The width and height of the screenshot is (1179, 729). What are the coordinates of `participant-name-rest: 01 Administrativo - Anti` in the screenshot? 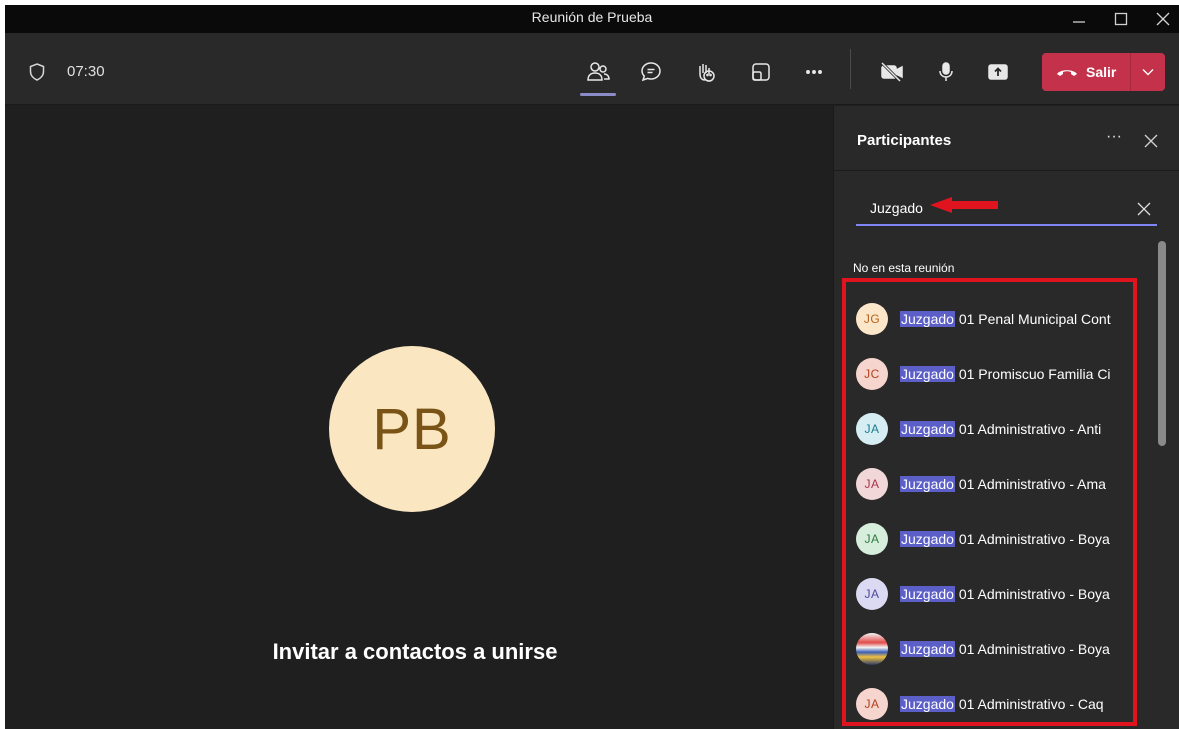 It's located at (1028, 429).